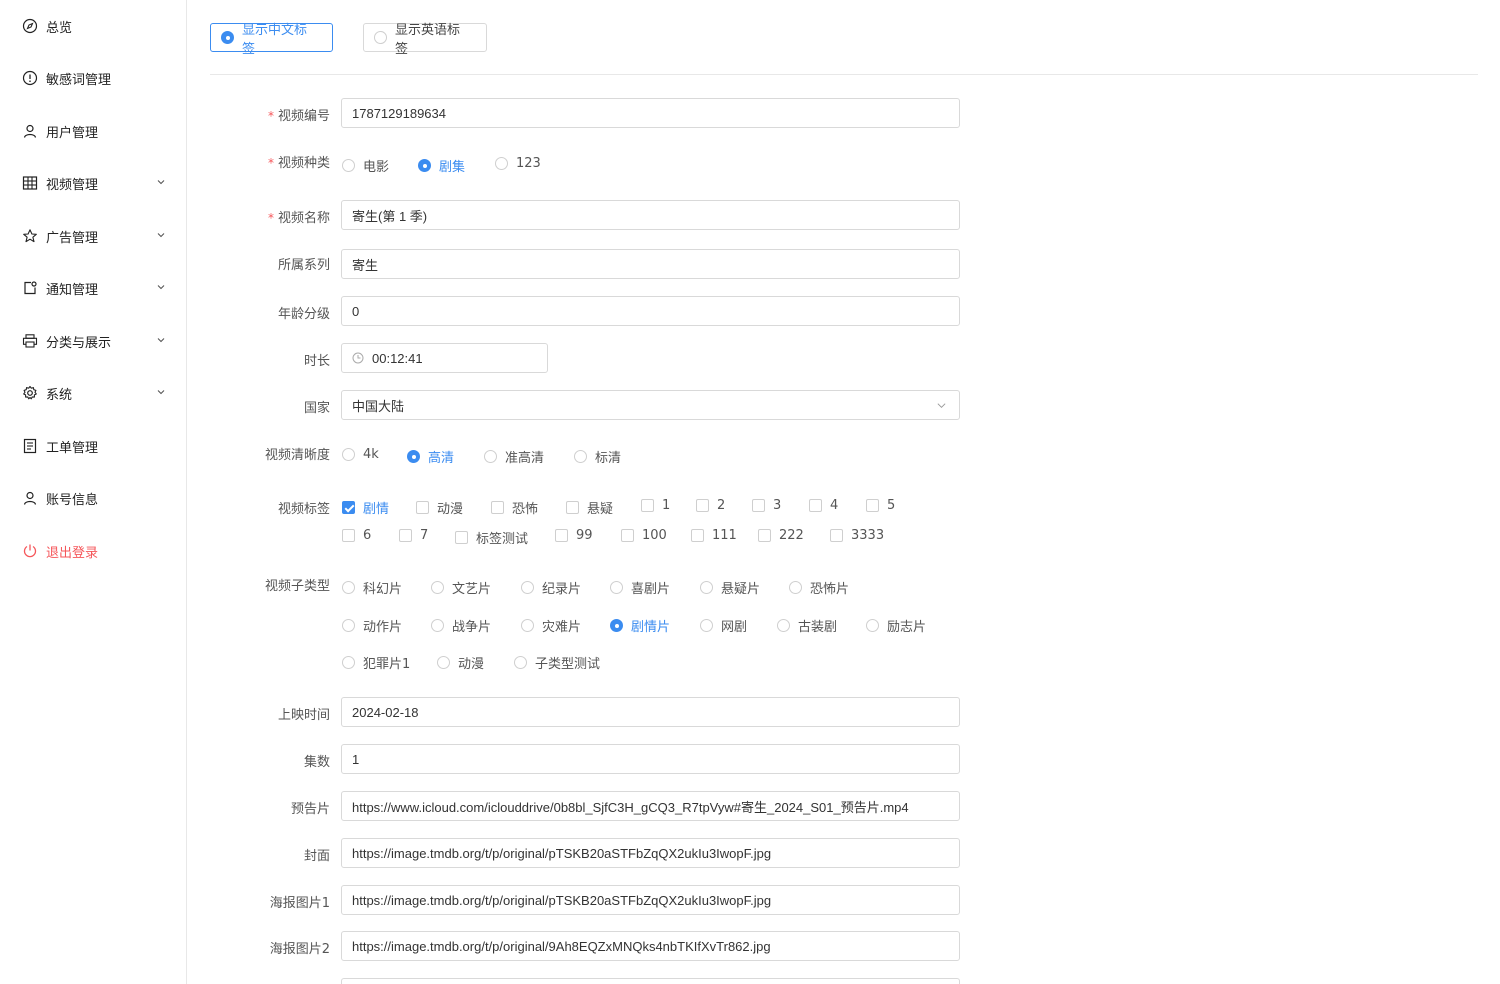 The width and height of the screenshot is (1500, 984). I want to click on subtype-radio: 剧情片, so click(640, 625).